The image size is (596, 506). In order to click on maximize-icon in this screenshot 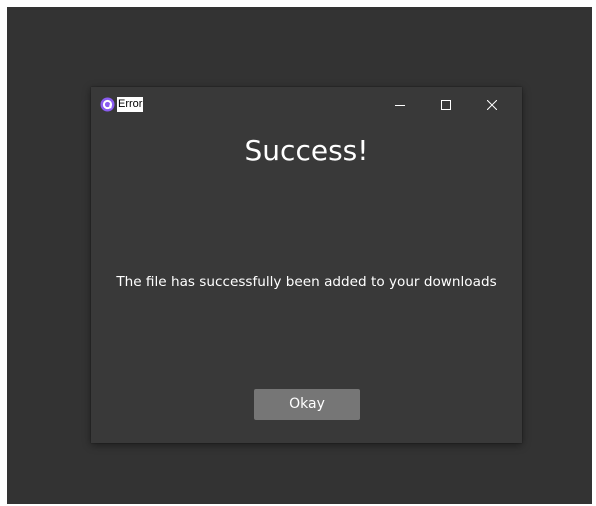, I will do `click(446, 104)`.